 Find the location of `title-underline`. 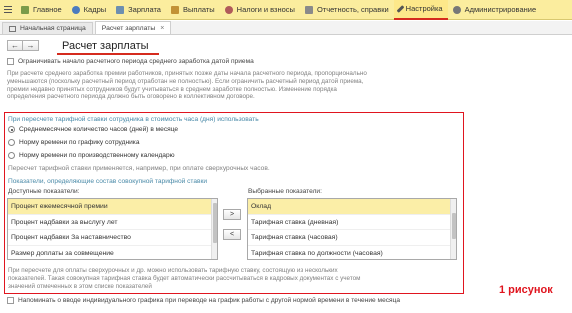

title-underline is located at coordinates (108, 54).